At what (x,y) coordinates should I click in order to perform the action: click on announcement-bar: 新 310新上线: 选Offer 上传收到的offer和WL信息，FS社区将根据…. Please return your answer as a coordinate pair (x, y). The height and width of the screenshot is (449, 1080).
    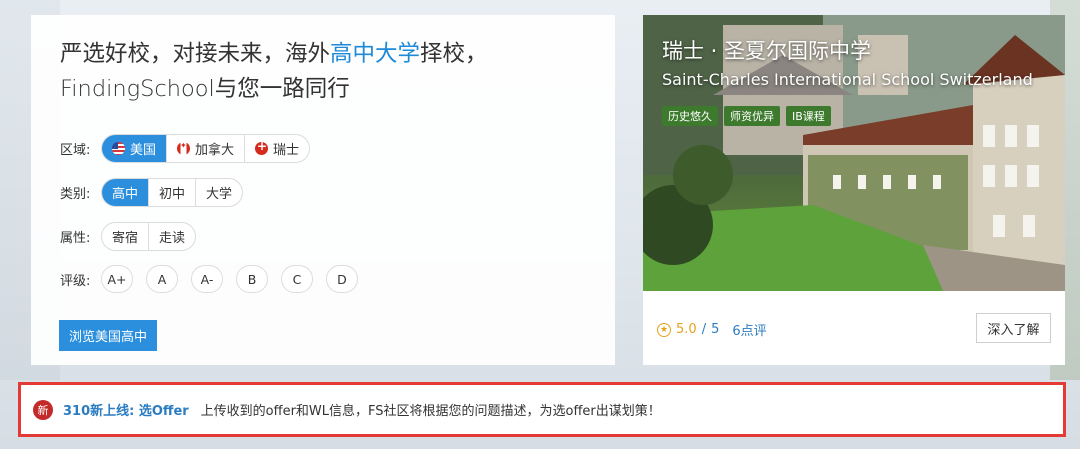
    Looking at the image, I should click on (542, 409).